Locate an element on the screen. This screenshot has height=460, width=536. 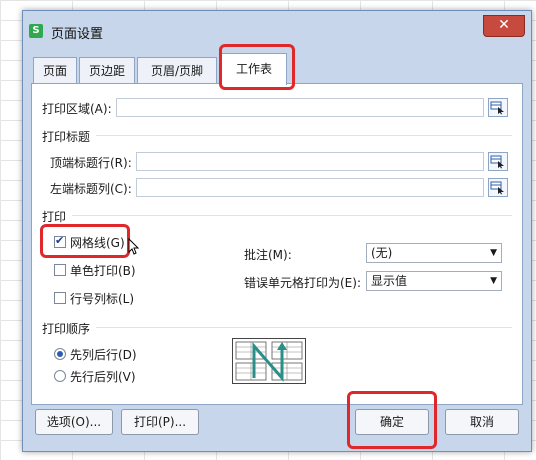
mono-print-checkbox is located at coordinates (60, 270).